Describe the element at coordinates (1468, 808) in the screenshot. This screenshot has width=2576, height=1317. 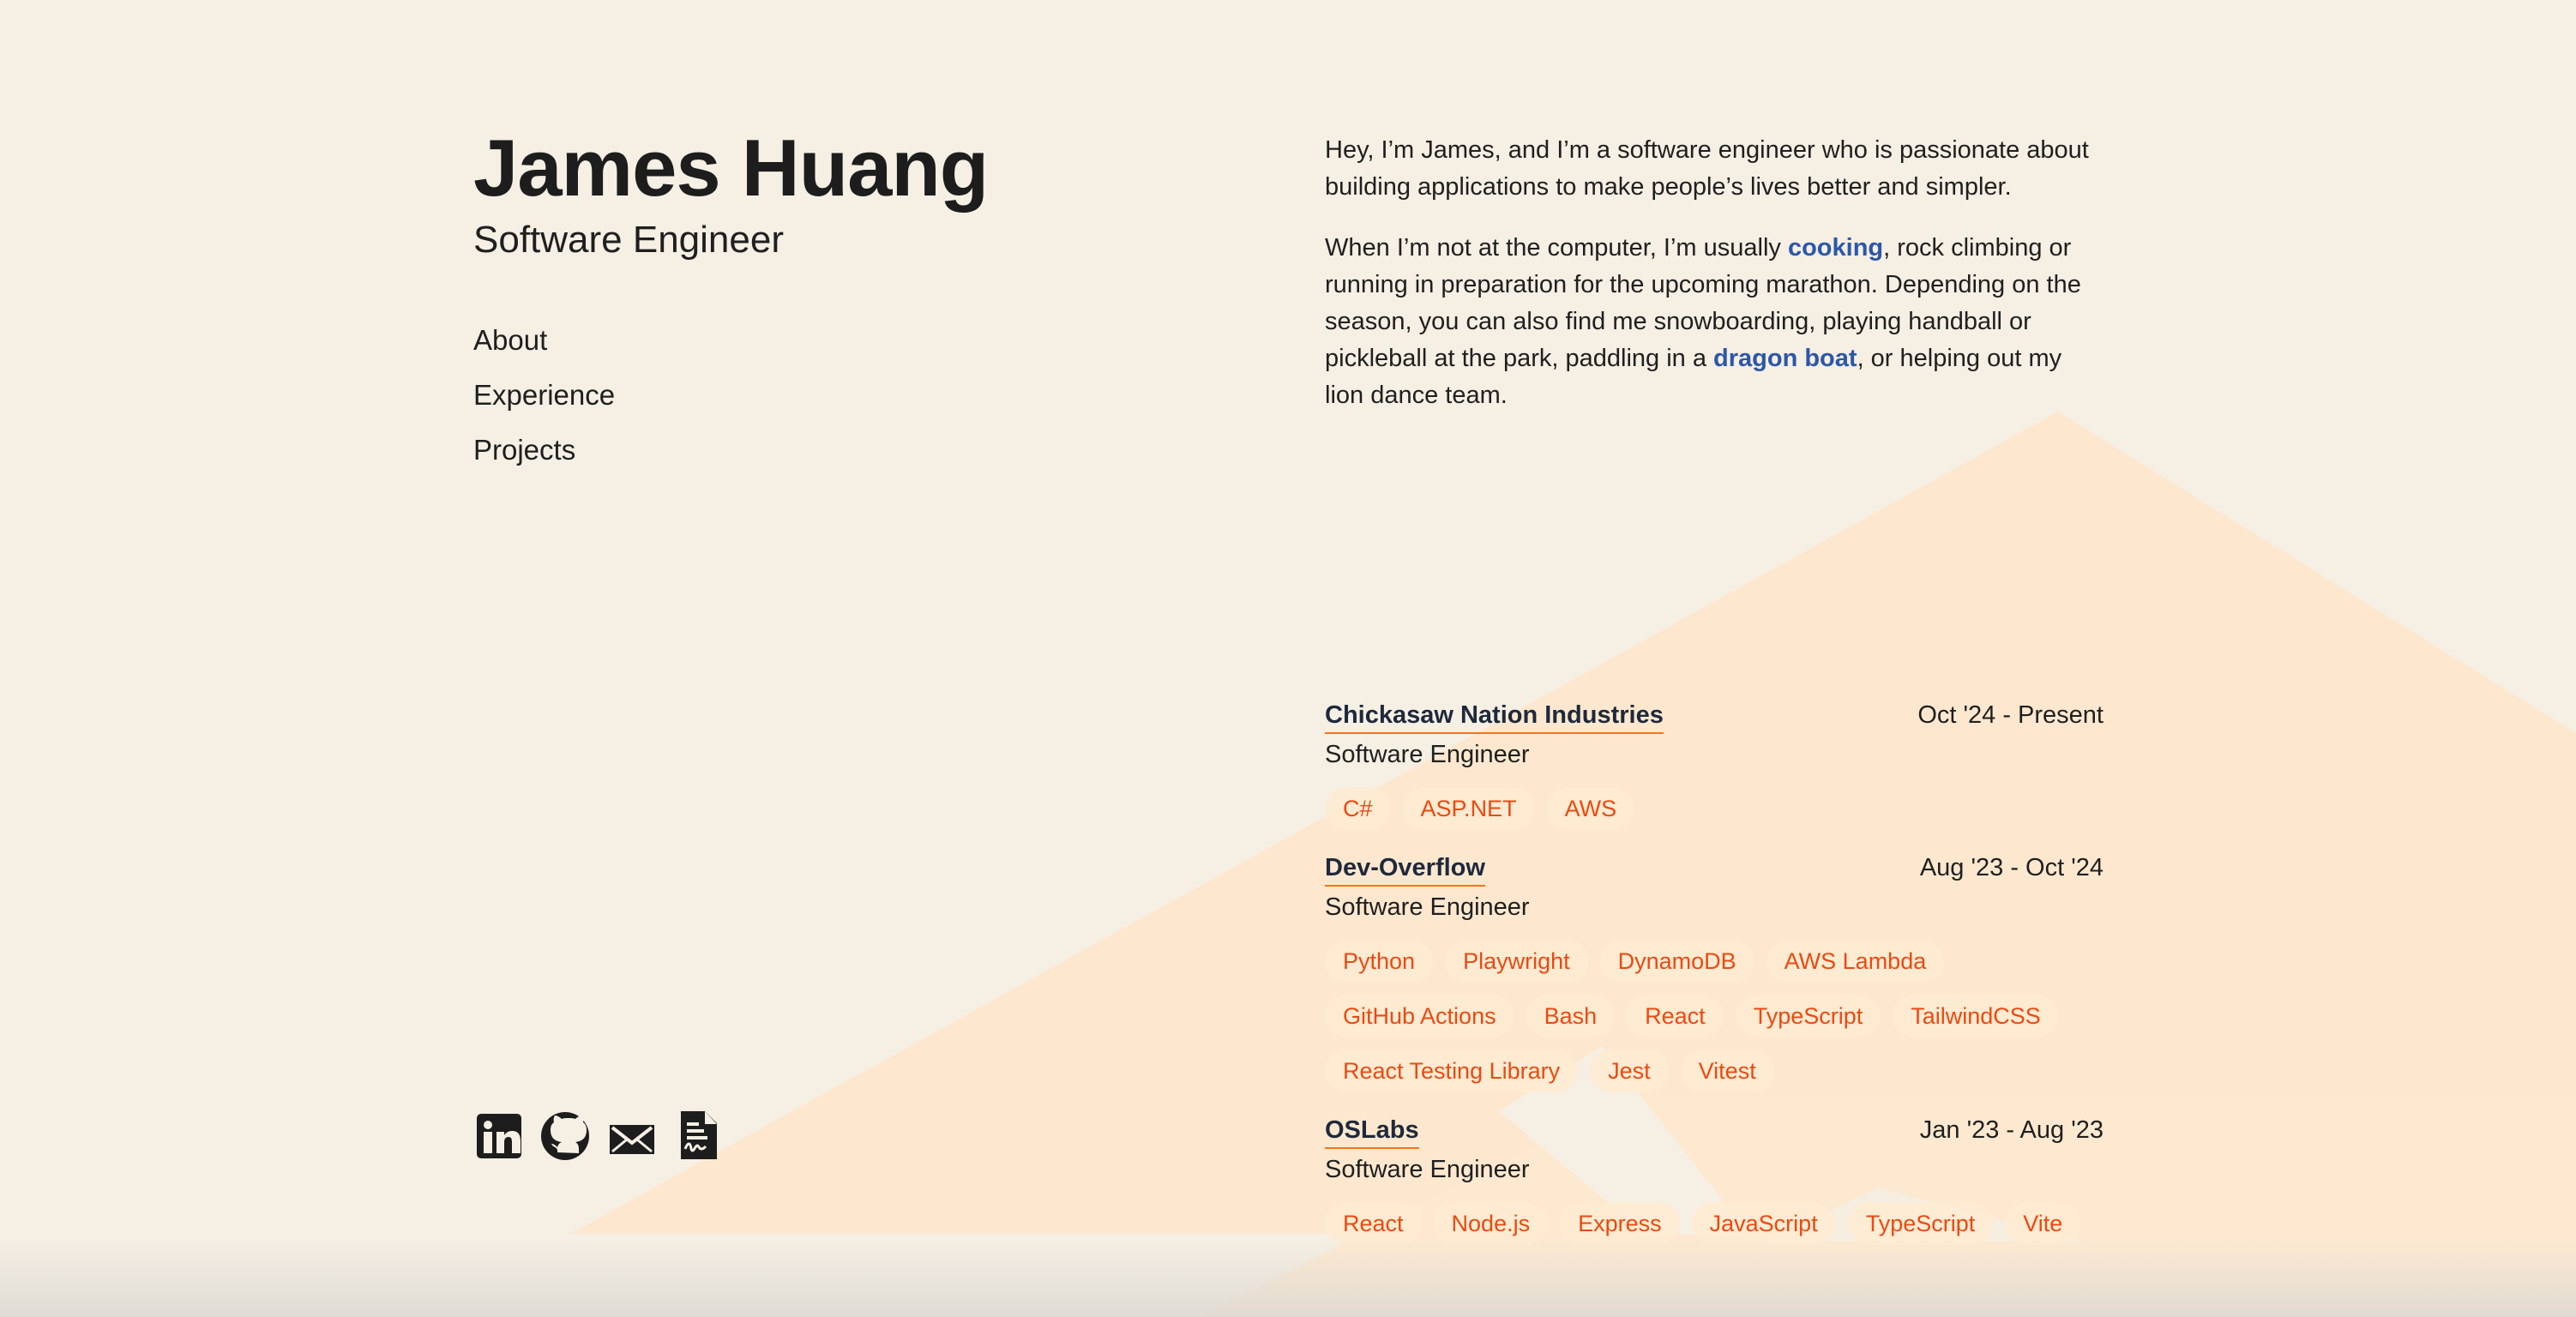
I see `tech-tag: ASP.NET` at that location.